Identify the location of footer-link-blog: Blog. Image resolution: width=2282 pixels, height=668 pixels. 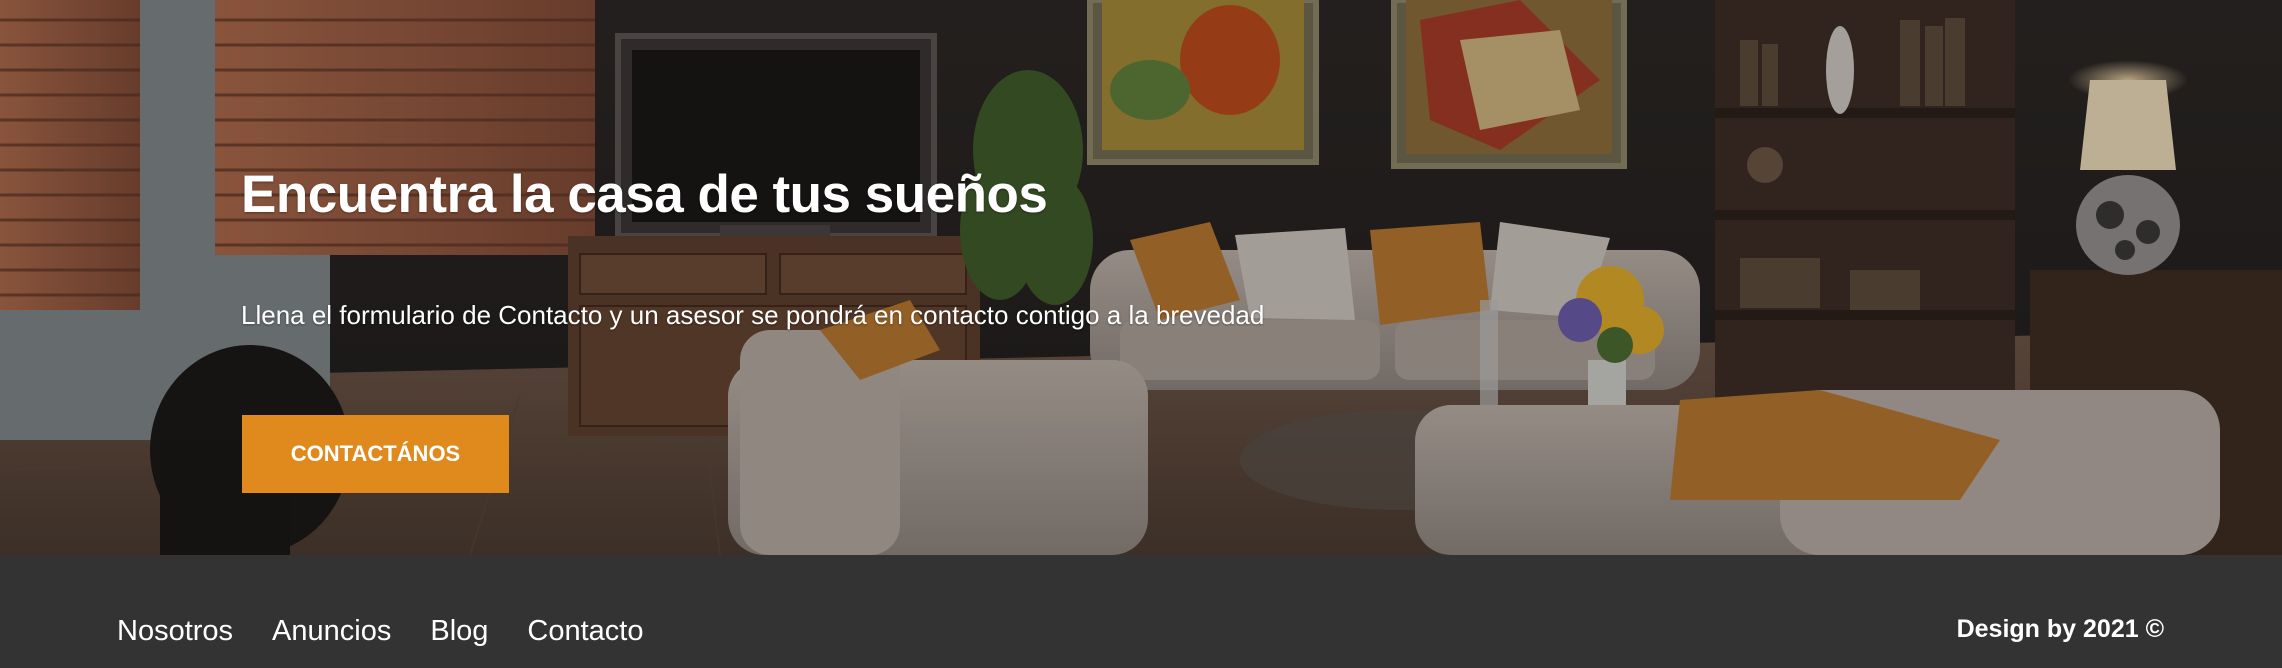
(459, 631).